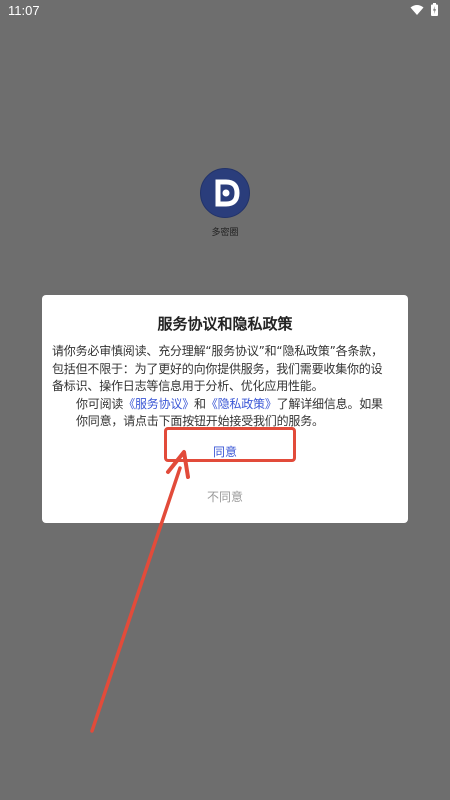  Describe the element at coordinates (225, 11) in the screenshot. I see `status-bar: 11:07` at that location.